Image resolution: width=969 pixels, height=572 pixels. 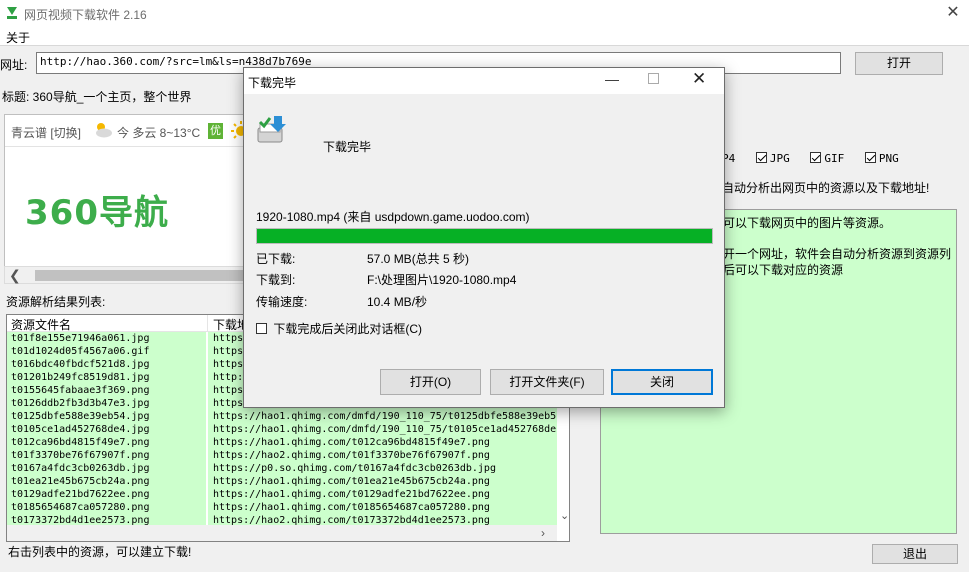 I want to click on close-dialog-button: 关闭, so click(x=662, y=382).